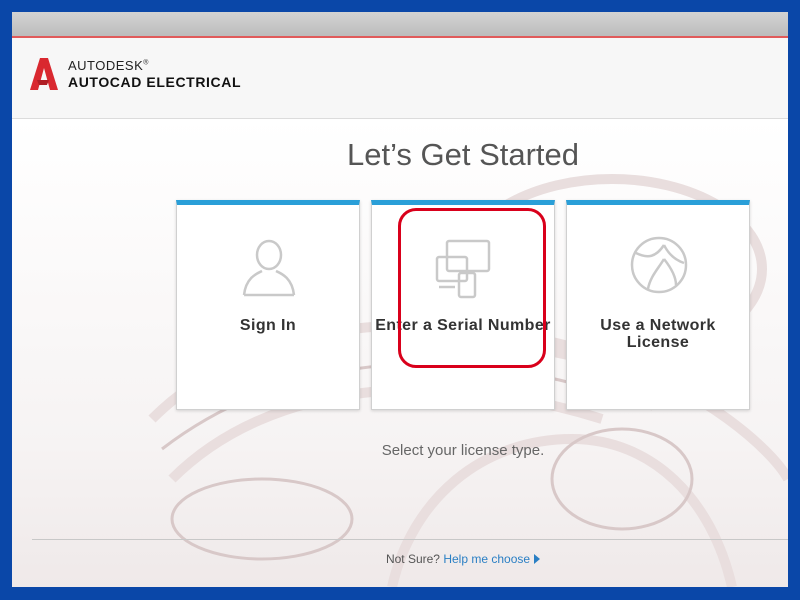 This screenshot has width=800, height=600. Describe the element at coordinates (108, 65) in the screenshot. I see `brand-name: AUTODESK®` at that location.